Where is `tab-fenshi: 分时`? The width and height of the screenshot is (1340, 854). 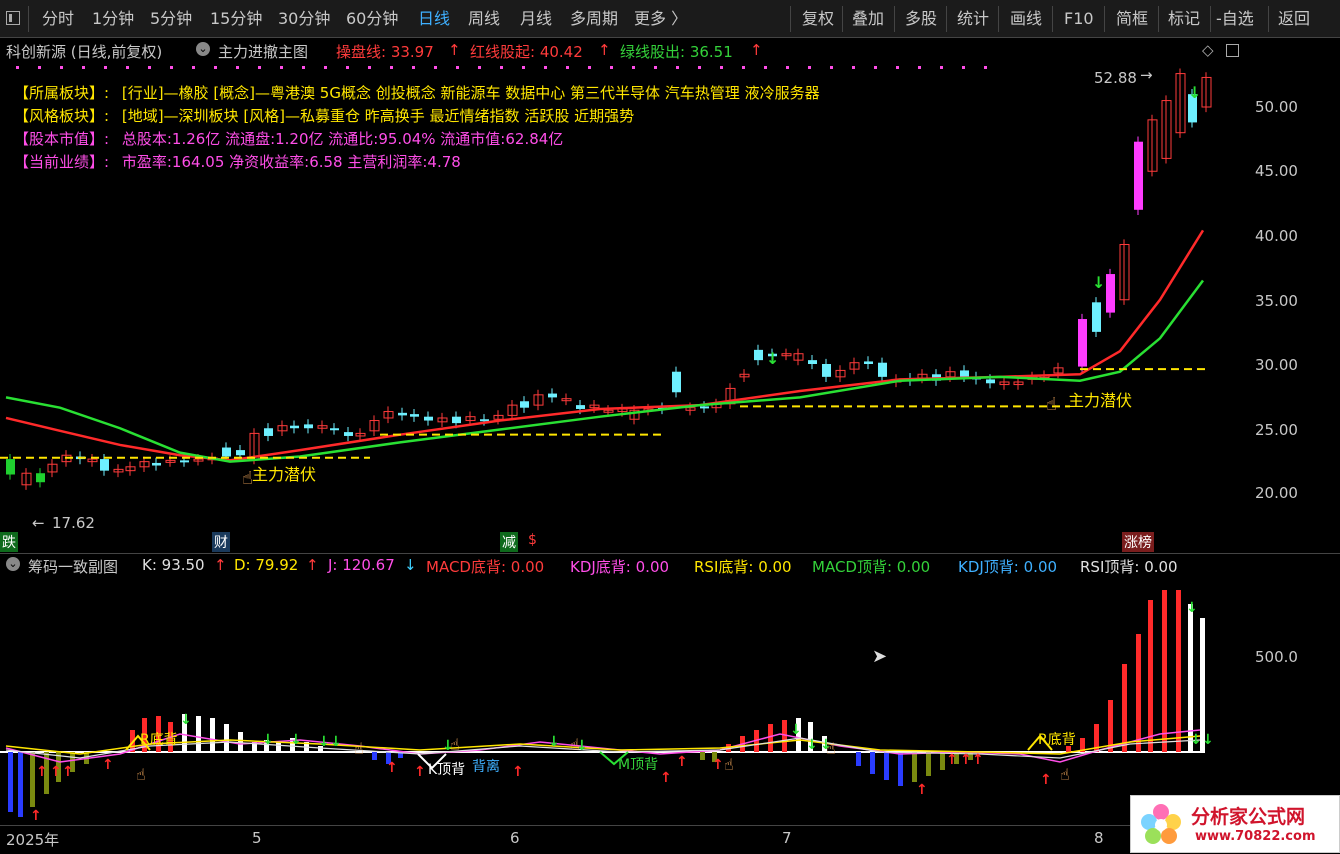 tab-fenshi: 分时 is located at coordinates (58, 19).